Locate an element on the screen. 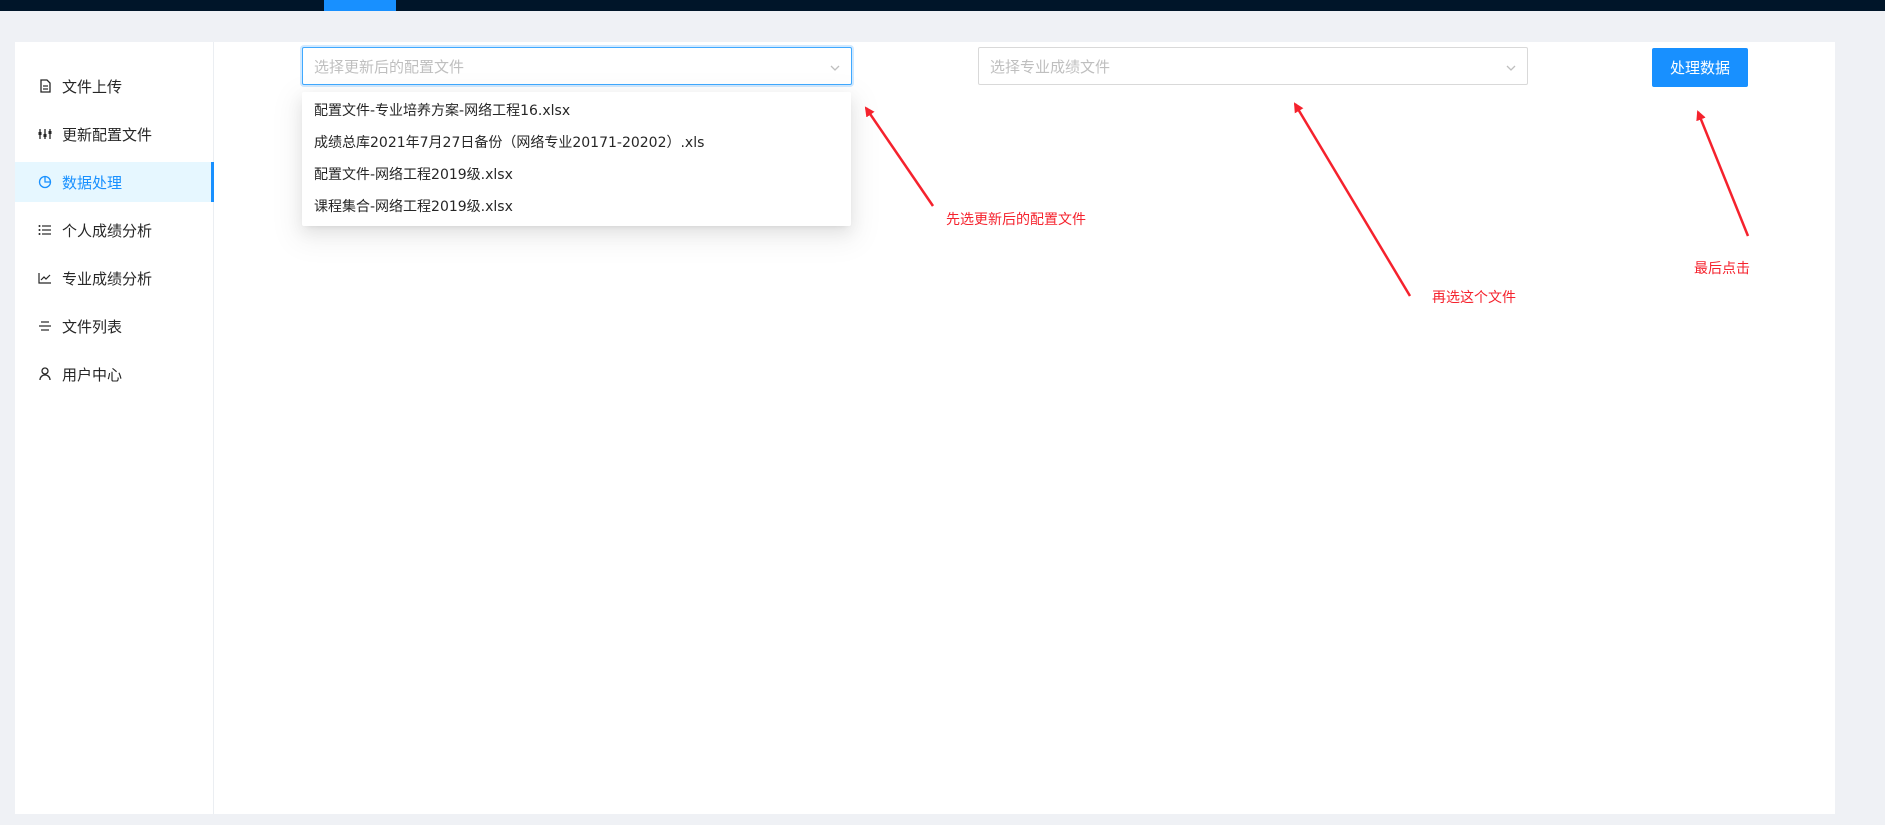 The width and height of the screenshot is (1885, 825). sidebar-item-file-upload: 文件上传 is located at coordinates (114, 86).